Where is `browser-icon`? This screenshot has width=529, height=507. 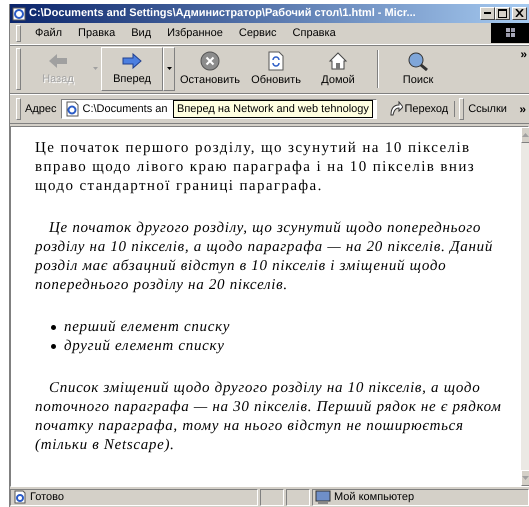
browser-icon is located at coordinates (19, 13).